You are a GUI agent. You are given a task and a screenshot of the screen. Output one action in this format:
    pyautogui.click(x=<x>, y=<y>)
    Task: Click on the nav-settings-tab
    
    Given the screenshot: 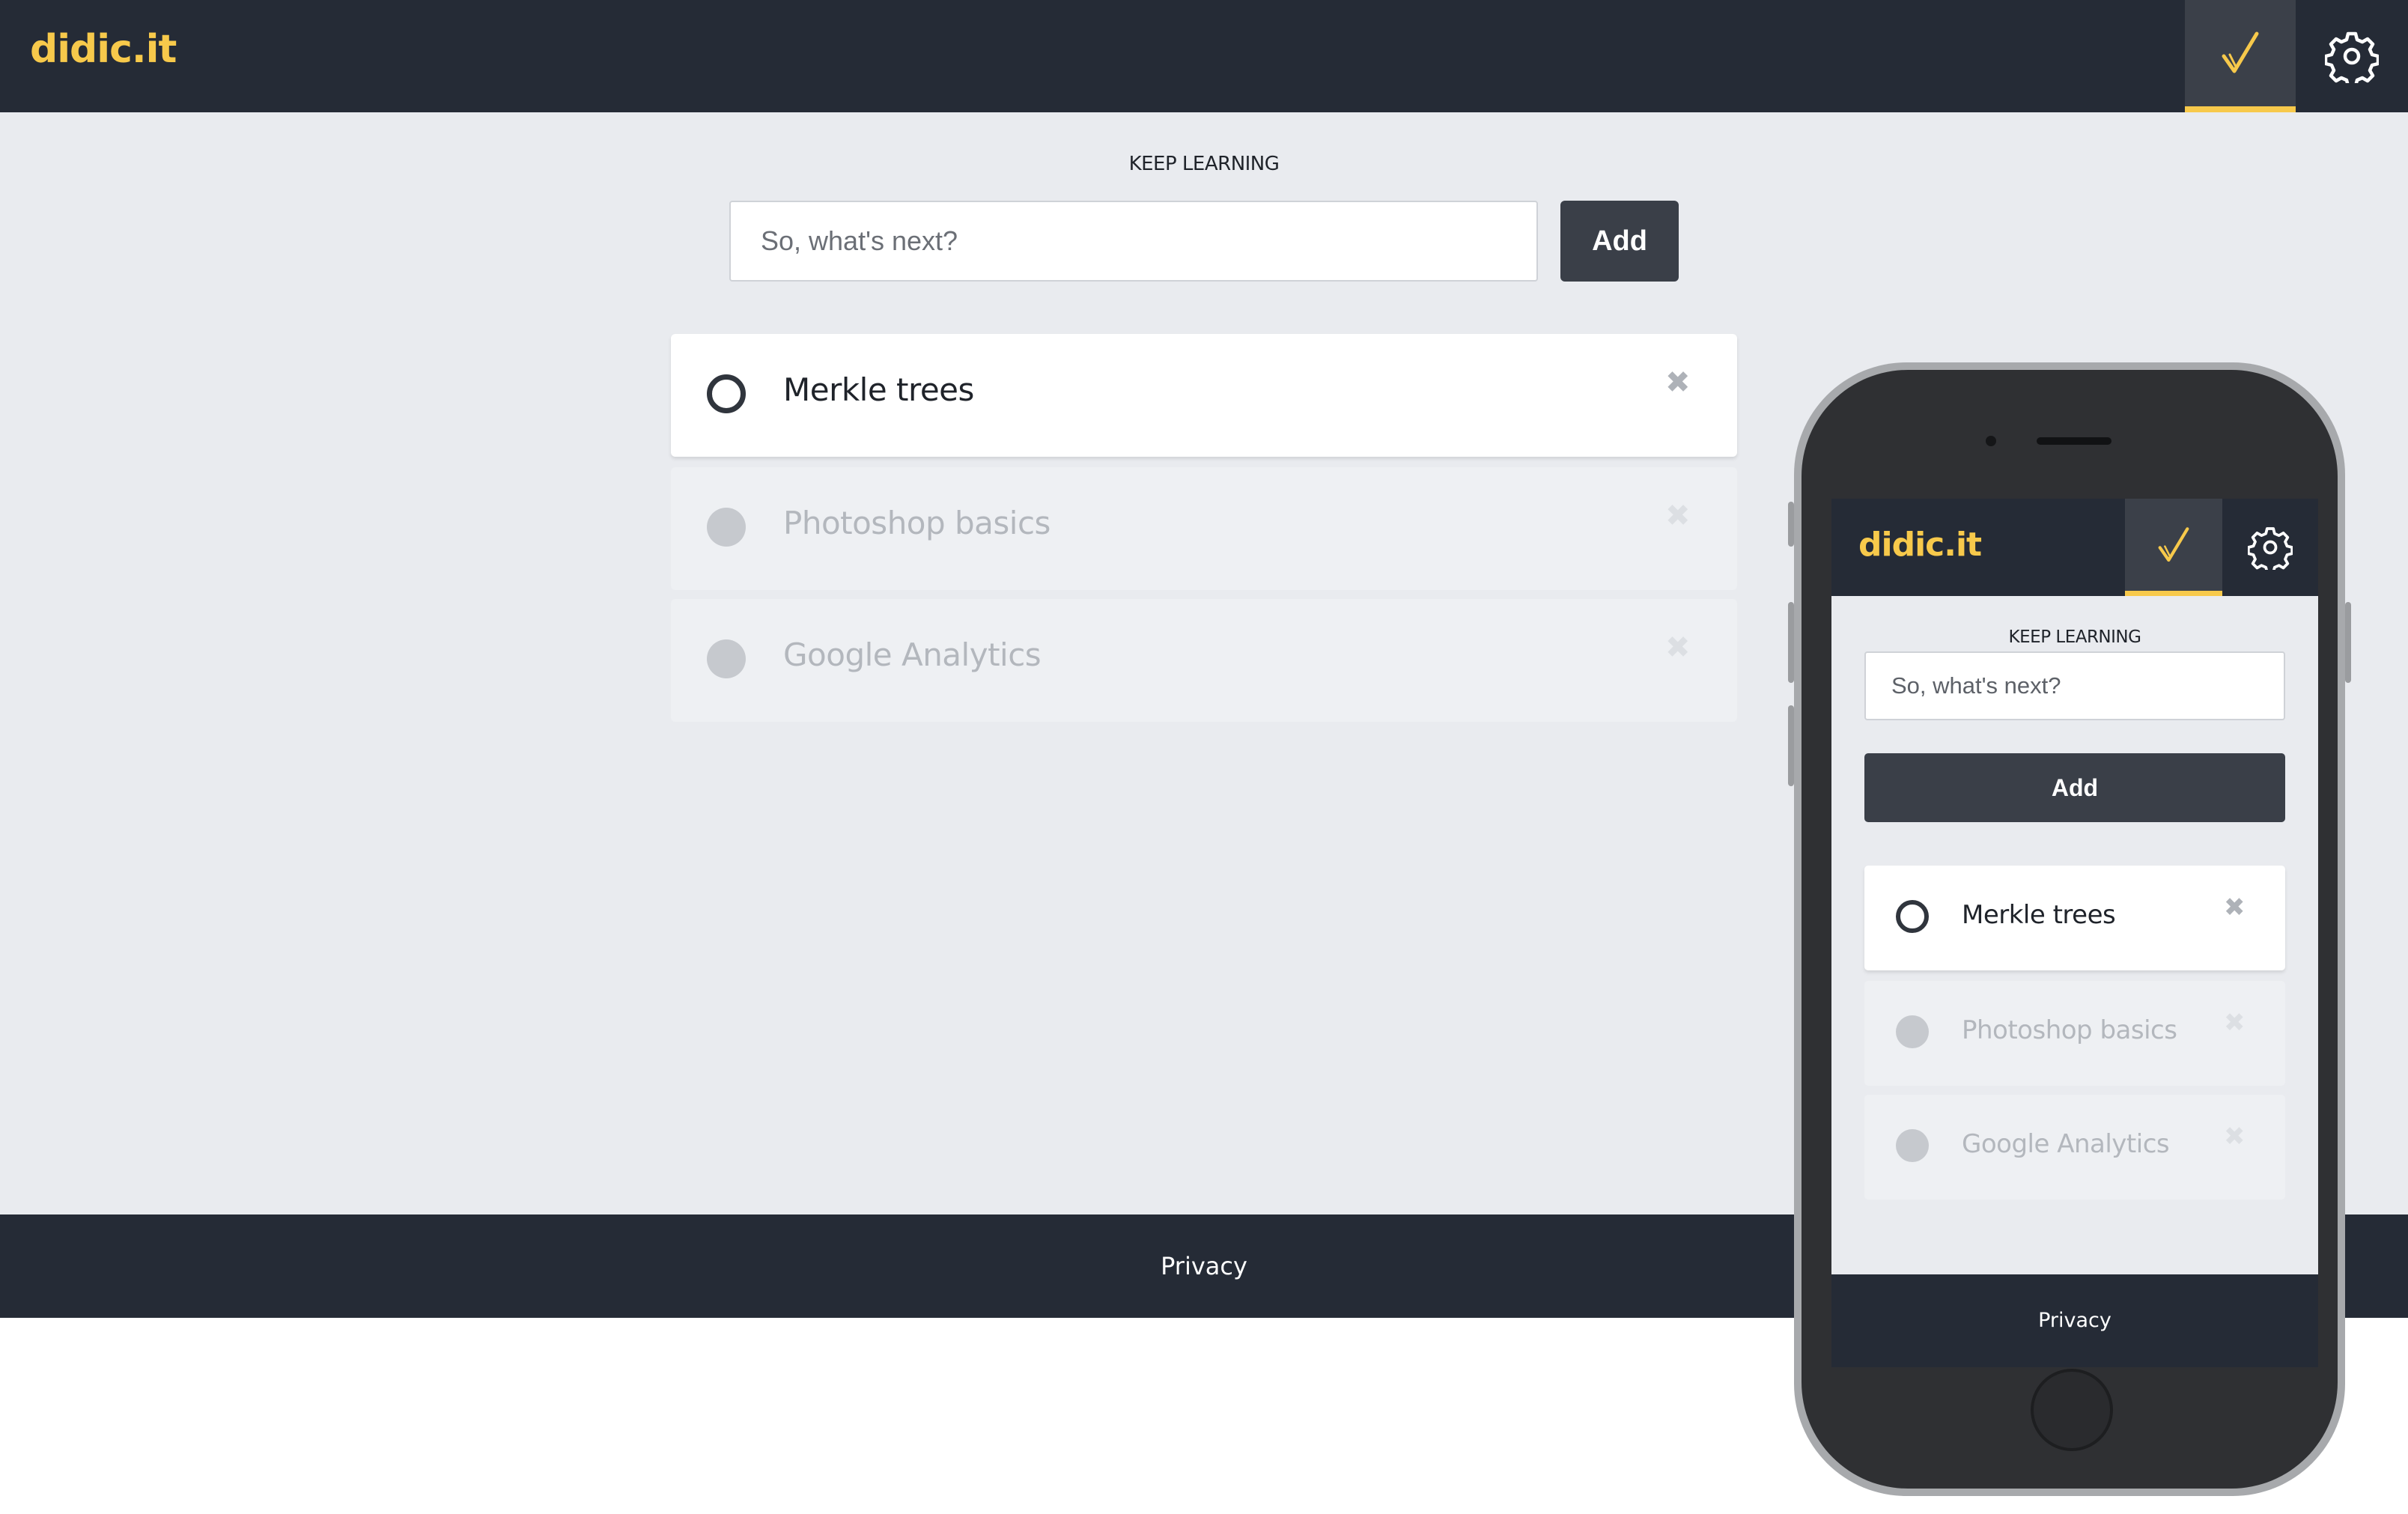 What is the action you would take?
    pyautogui.click(x=2352, y=56)
    